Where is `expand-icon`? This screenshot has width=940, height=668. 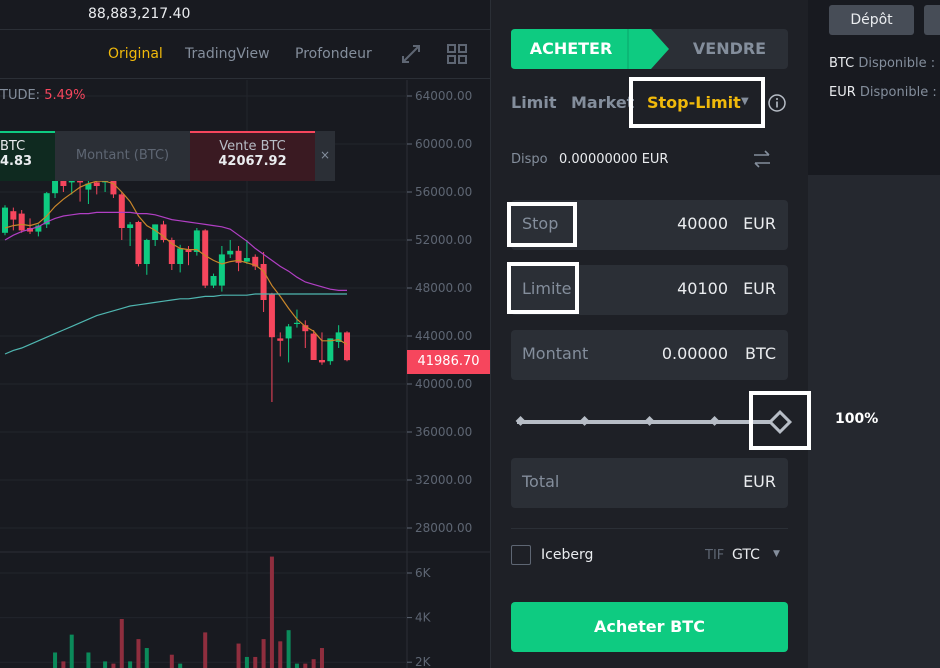
expand-icon is located at coordinates (411, 54).